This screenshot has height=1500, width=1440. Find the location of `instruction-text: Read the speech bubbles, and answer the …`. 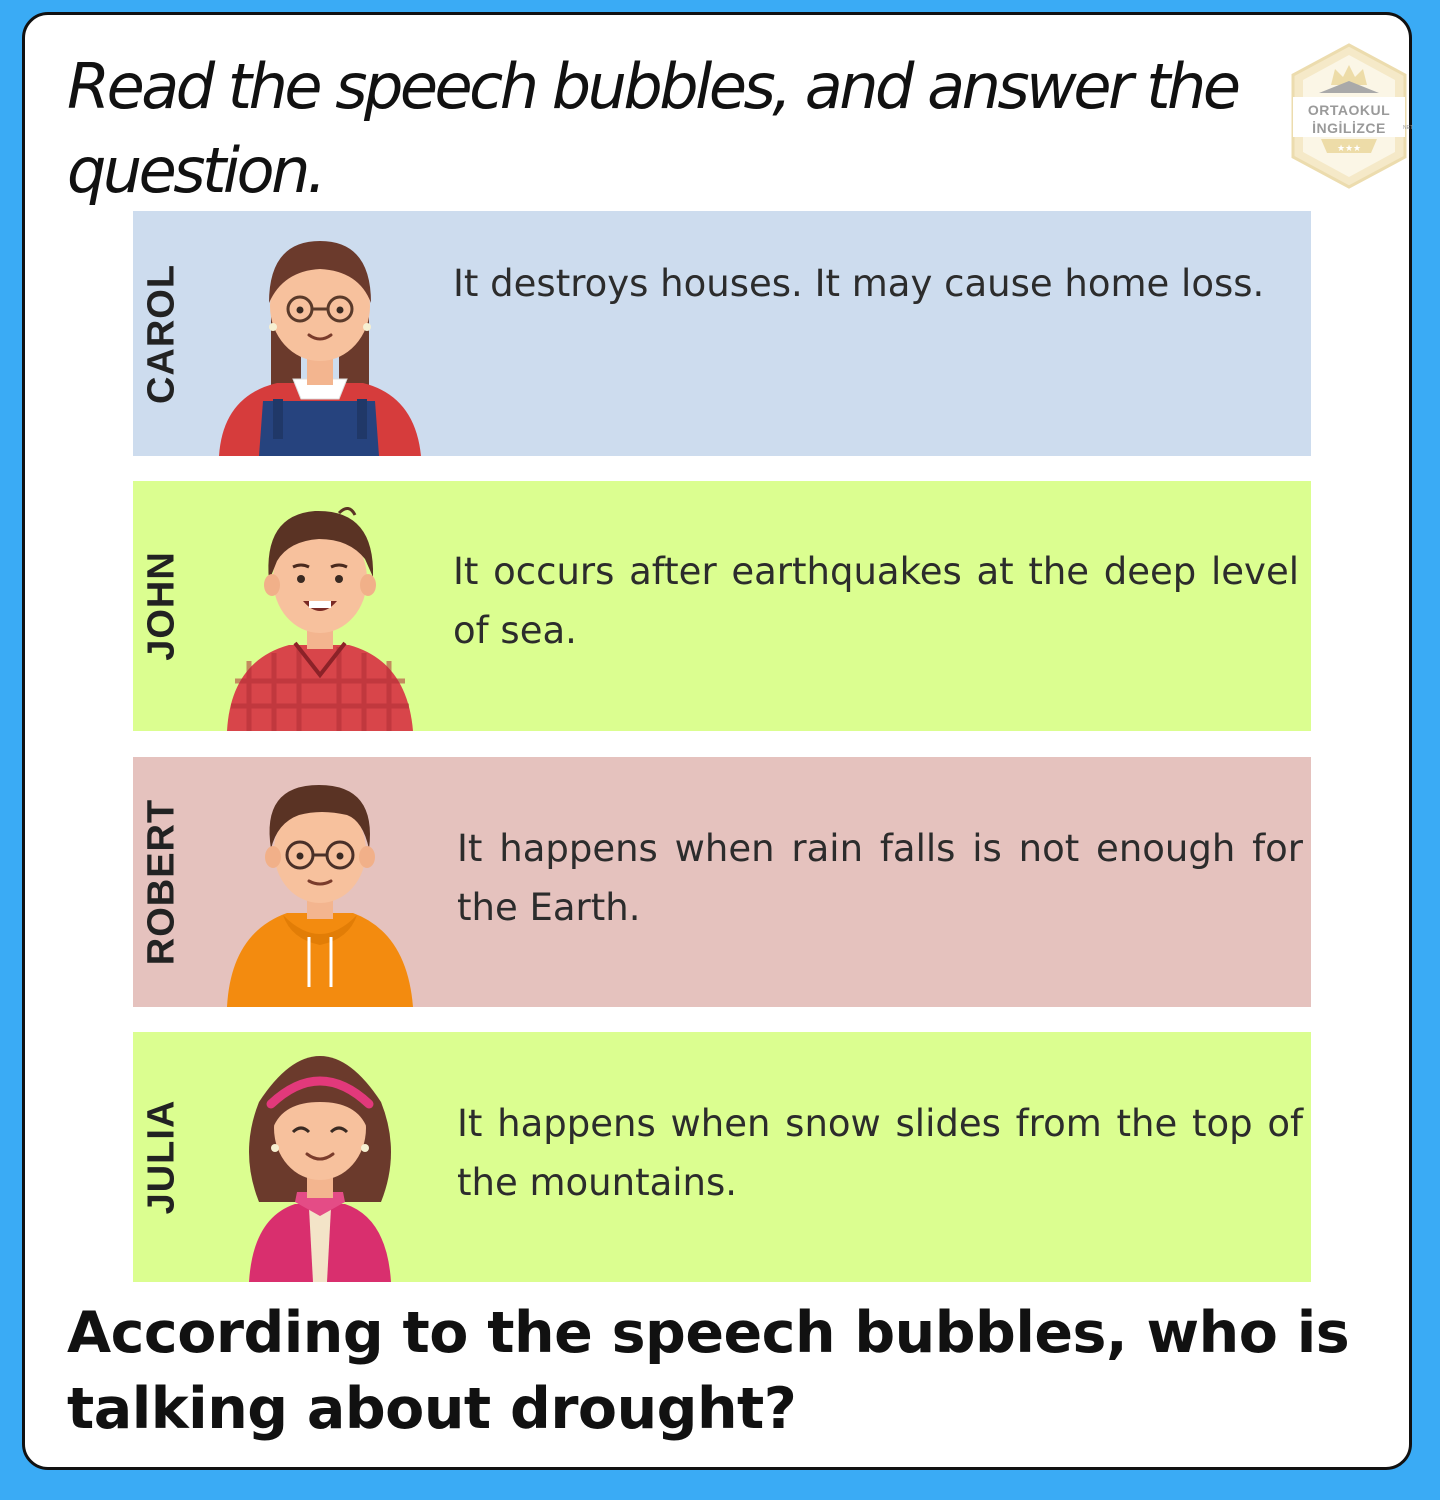

instruction-text: Read the speech bubbles, and answer the … is located at coordinates (654, 128).